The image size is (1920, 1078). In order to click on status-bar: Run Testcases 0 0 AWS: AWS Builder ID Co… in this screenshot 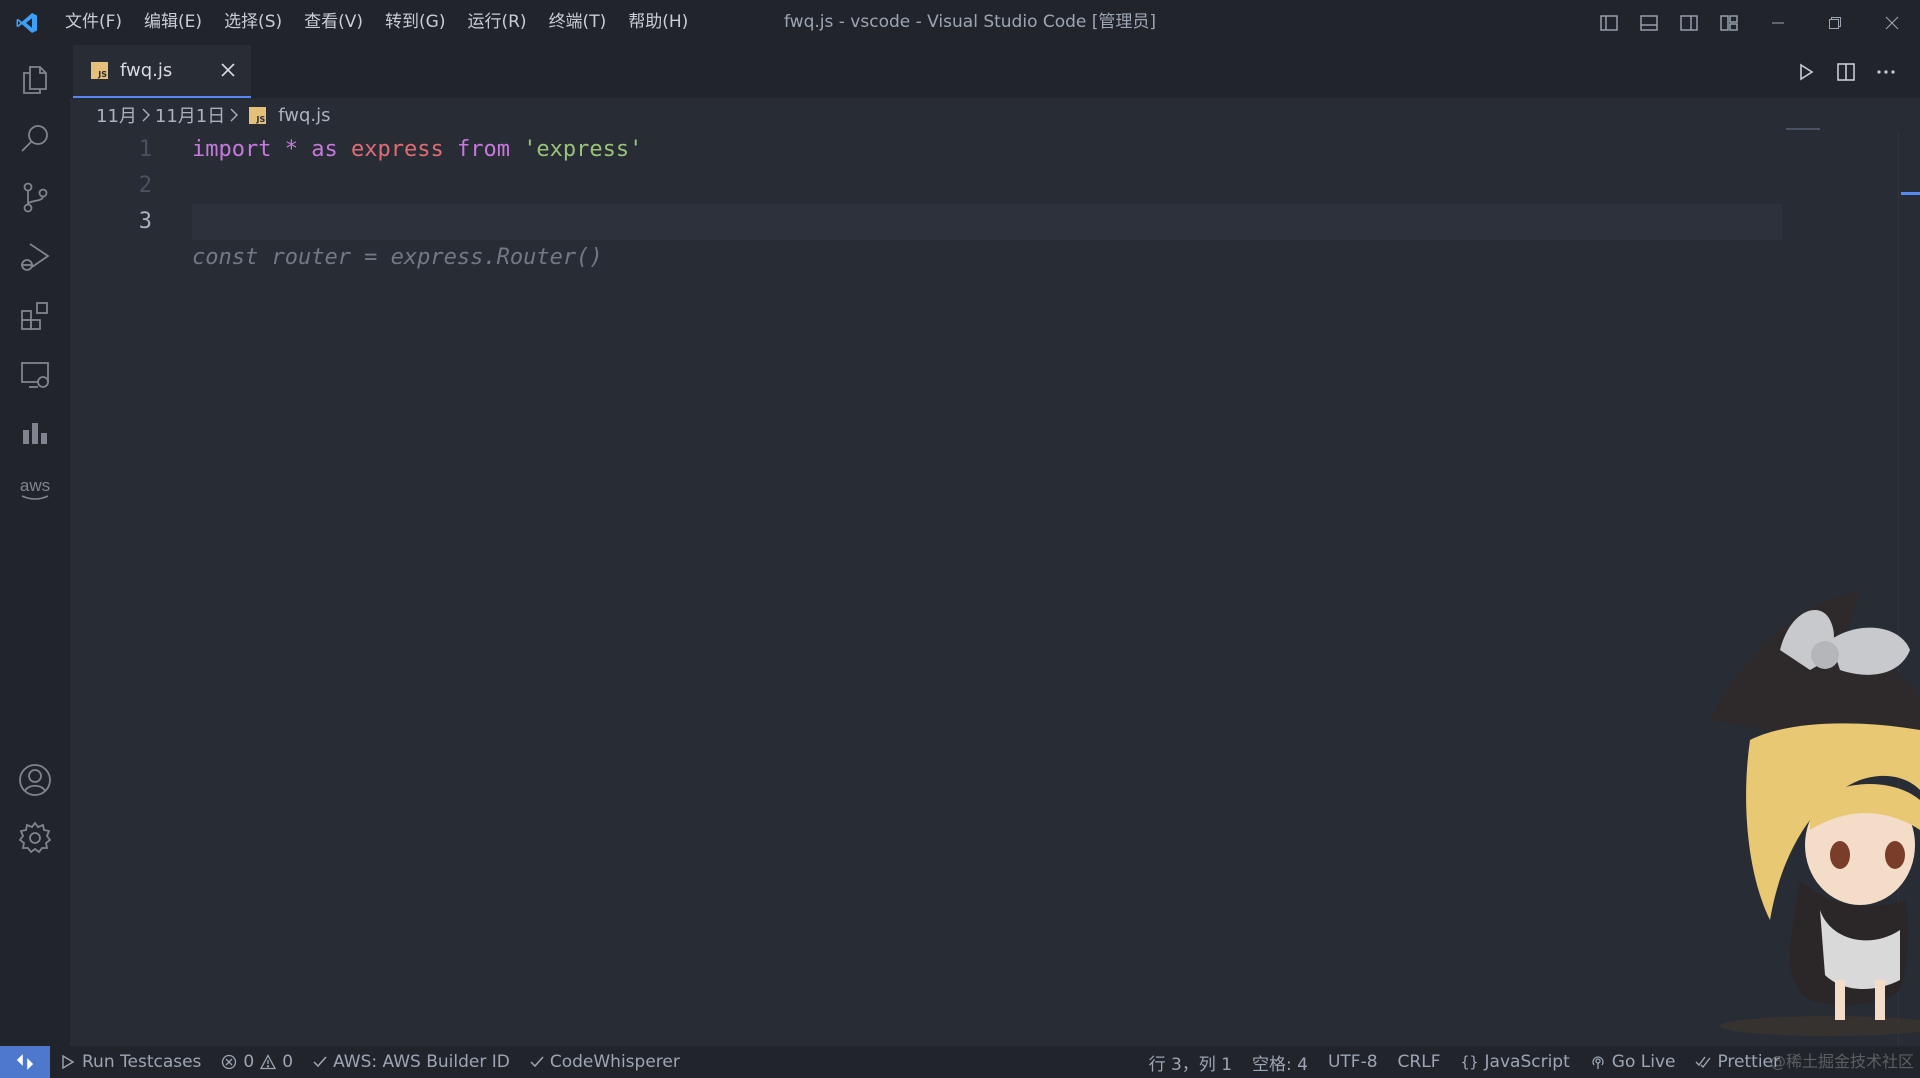, I will do `click(960, 1062)`.